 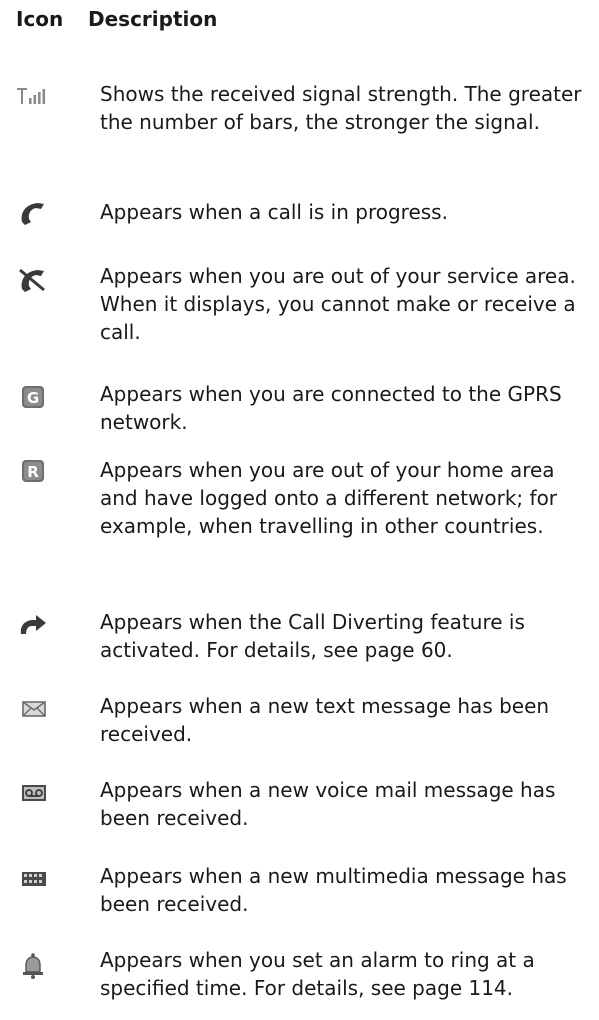 What do you see at coordinates (32, 625) in the screenshot?
I see `call-divert-icon` at bounding box center [32, 625].